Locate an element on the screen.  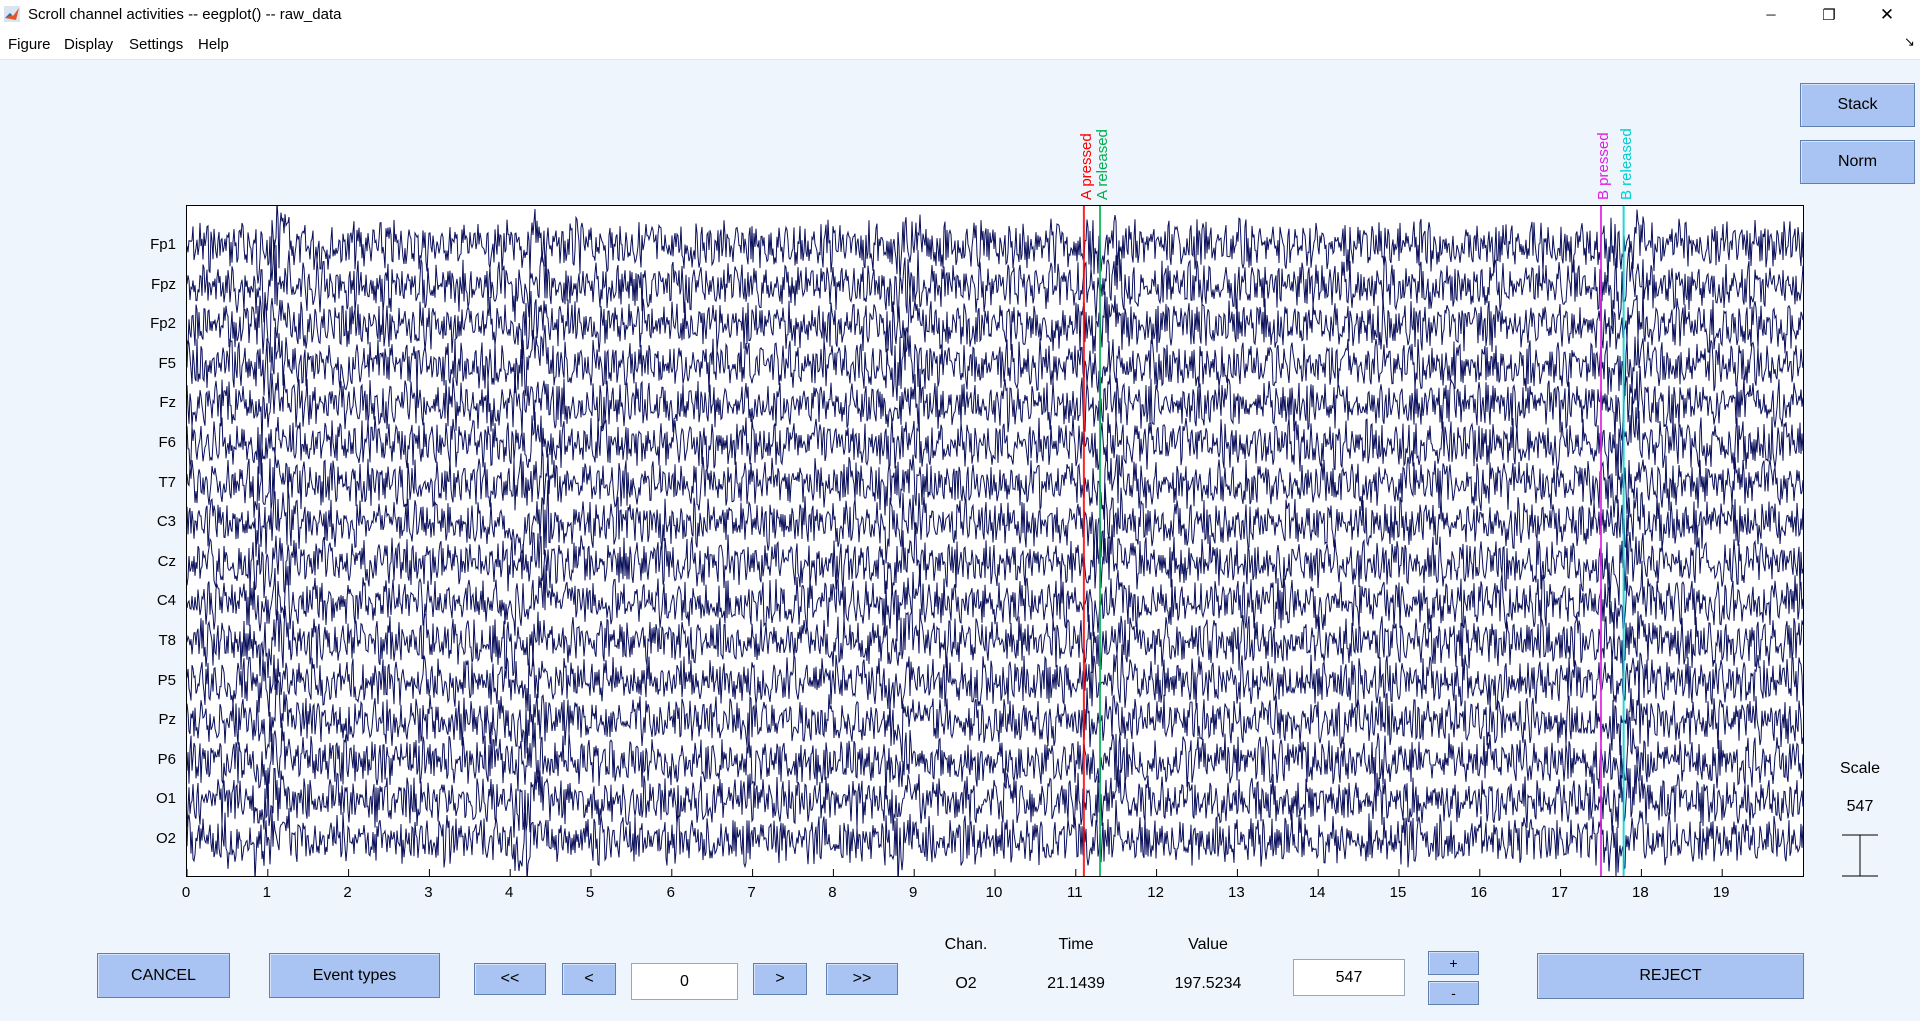
stack-button: Stack is located at coordinates (1857, 105).